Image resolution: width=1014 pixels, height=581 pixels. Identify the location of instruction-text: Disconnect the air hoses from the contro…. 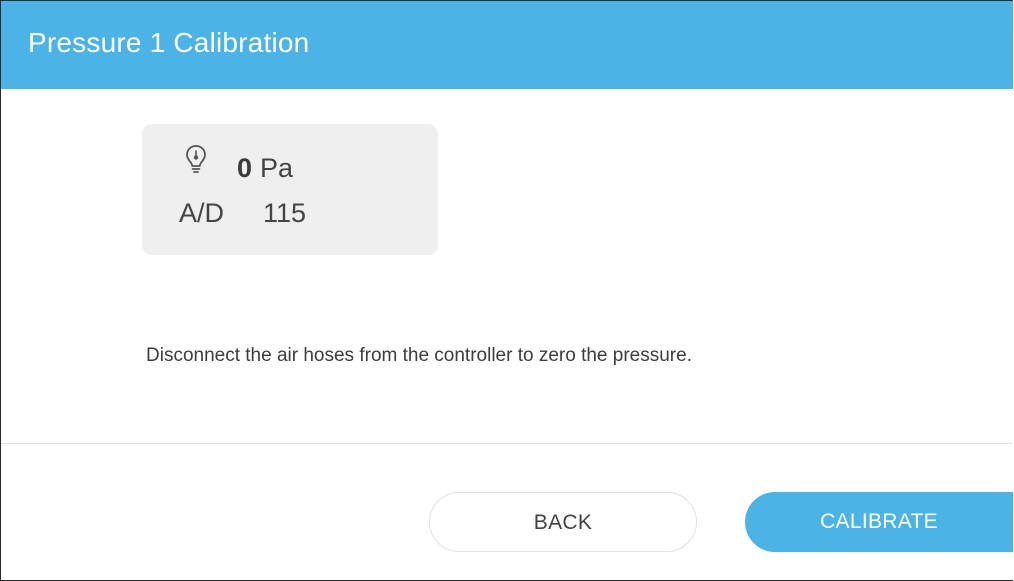
(419, 355).